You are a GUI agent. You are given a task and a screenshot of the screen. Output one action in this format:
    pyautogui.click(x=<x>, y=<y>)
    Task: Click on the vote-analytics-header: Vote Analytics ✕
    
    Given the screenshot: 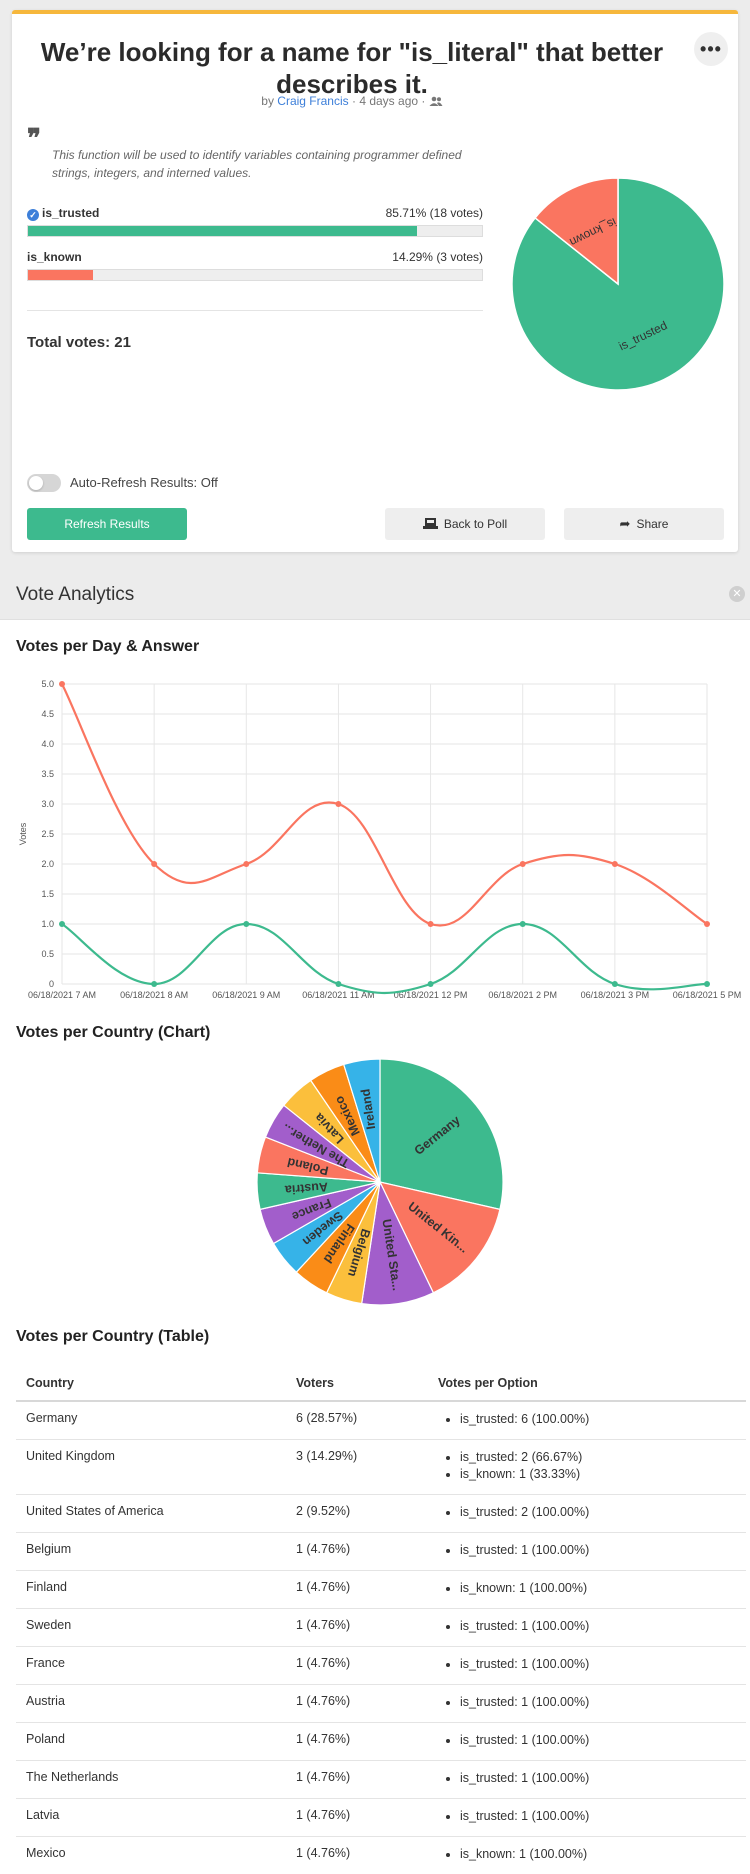 What is the action you would take?
    pyautogui.click(x=375, y=595)
    